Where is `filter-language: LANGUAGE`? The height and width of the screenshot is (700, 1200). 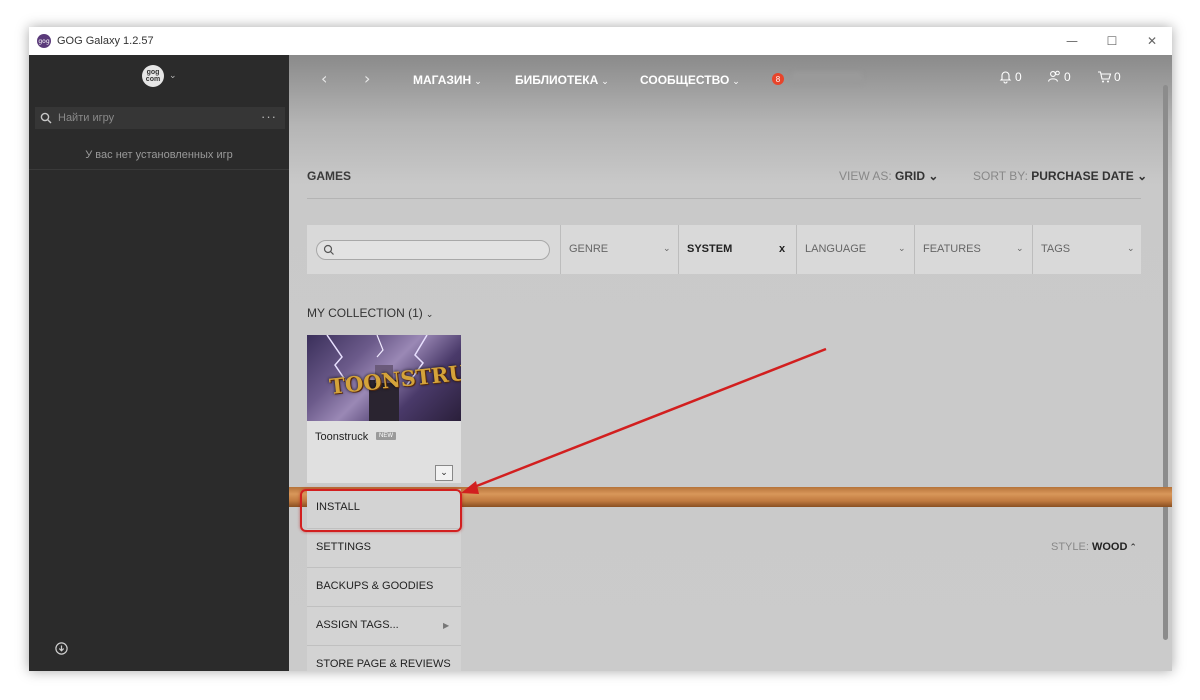
filter-language: LANGUAGE is located at coordinates (835, 249).